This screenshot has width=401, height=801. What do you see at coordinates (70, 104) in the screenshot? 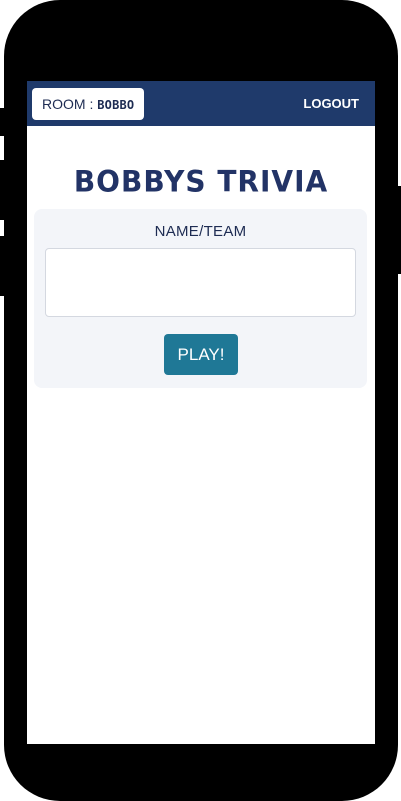
I see `room-label: ROOM :` at bounding box center [70, 104].